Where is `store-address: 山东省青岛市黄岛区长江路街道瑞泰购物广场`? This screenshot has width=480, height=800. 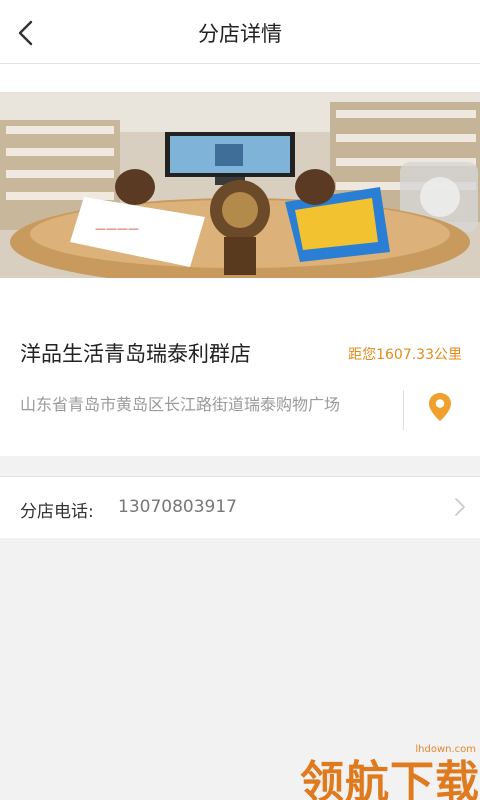 store-address: 山东省青岛市黄岛区长江路街道瑞泰购物广场 is located at coordinates (180, 404).